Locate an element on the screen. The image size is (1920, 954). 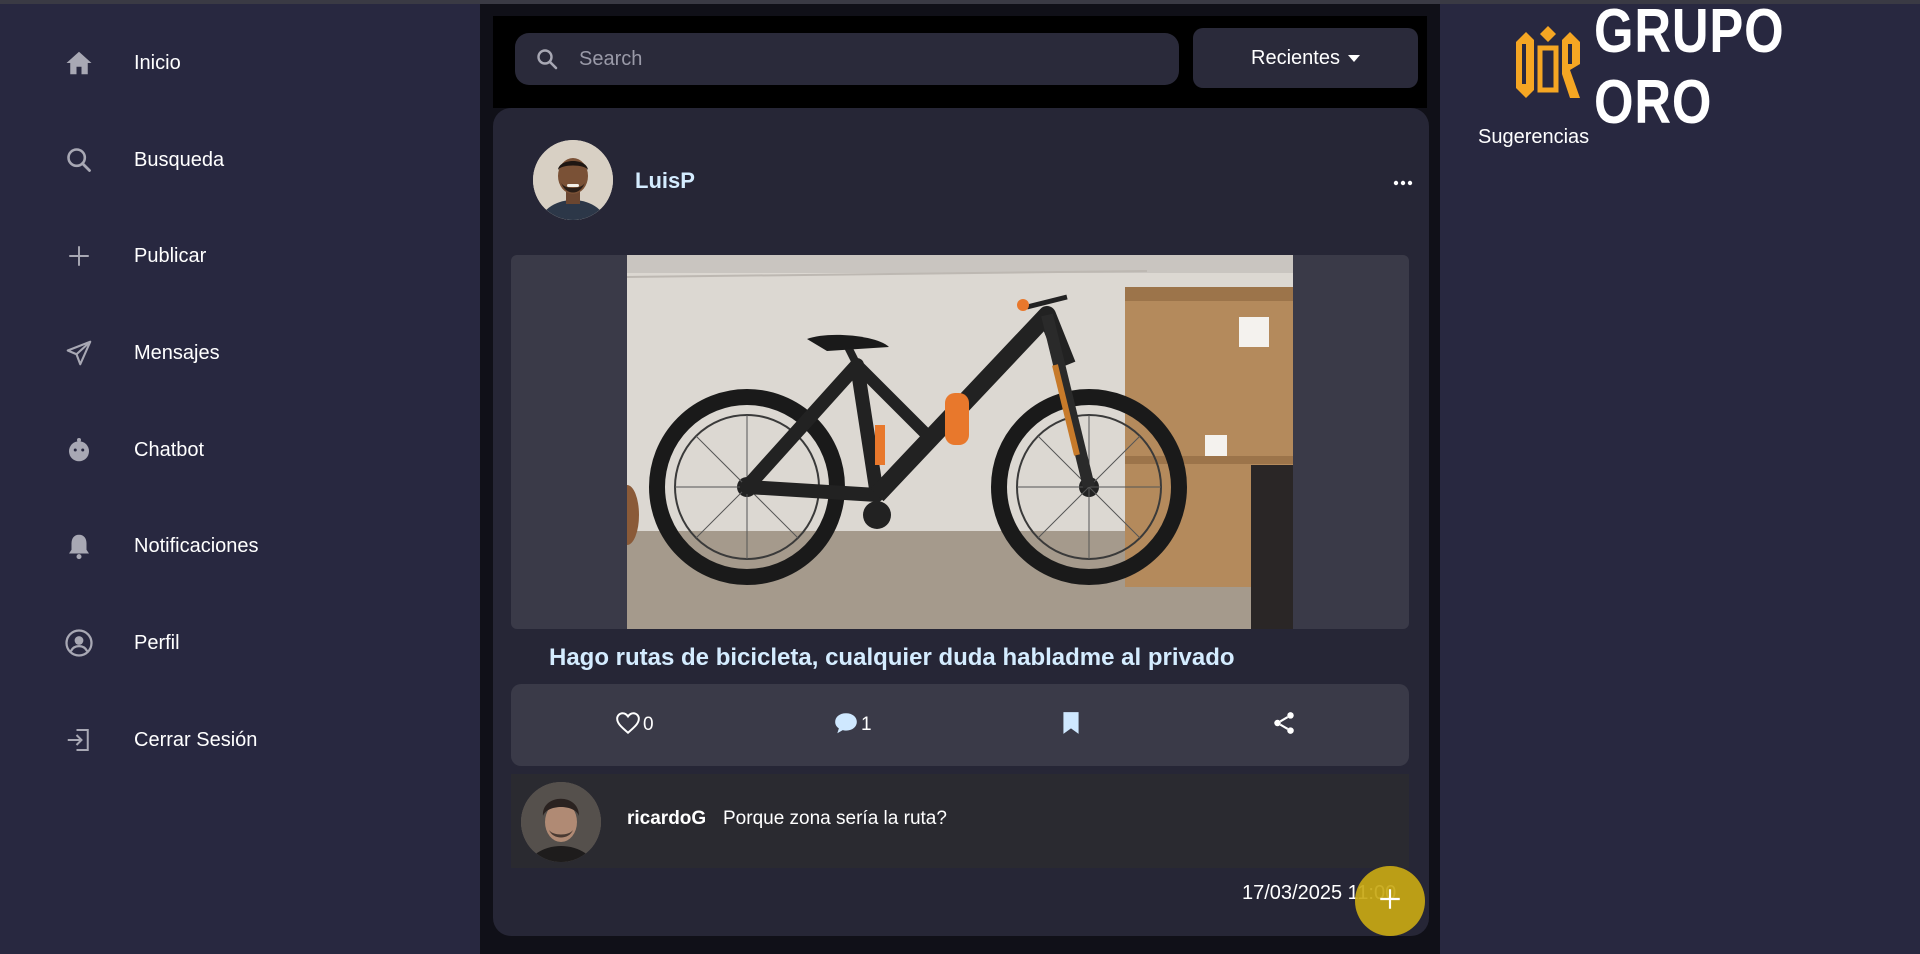
search-bar is located at coordinates (847, 59).